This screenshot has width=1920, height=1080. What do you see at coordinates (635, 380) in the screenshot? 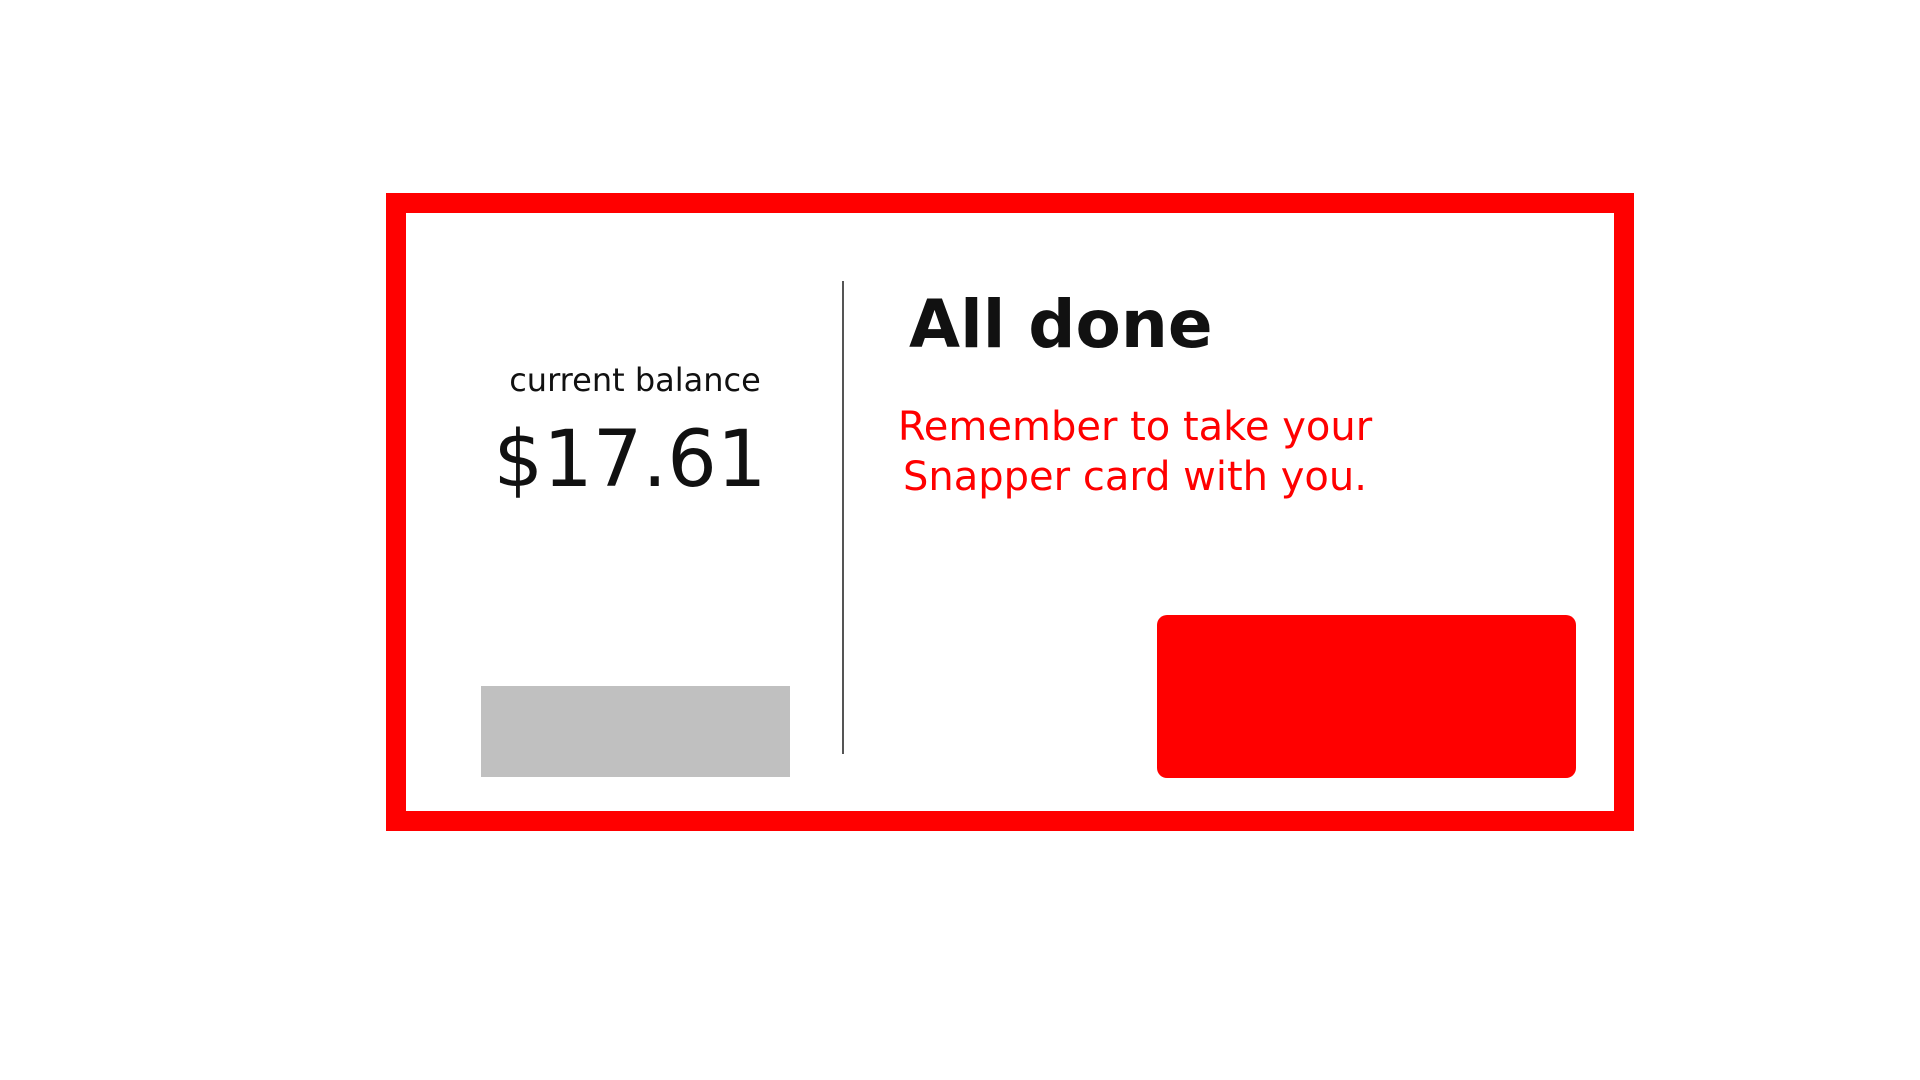
I see `current-balance-label: current balance` at bounding box center [635, 380].